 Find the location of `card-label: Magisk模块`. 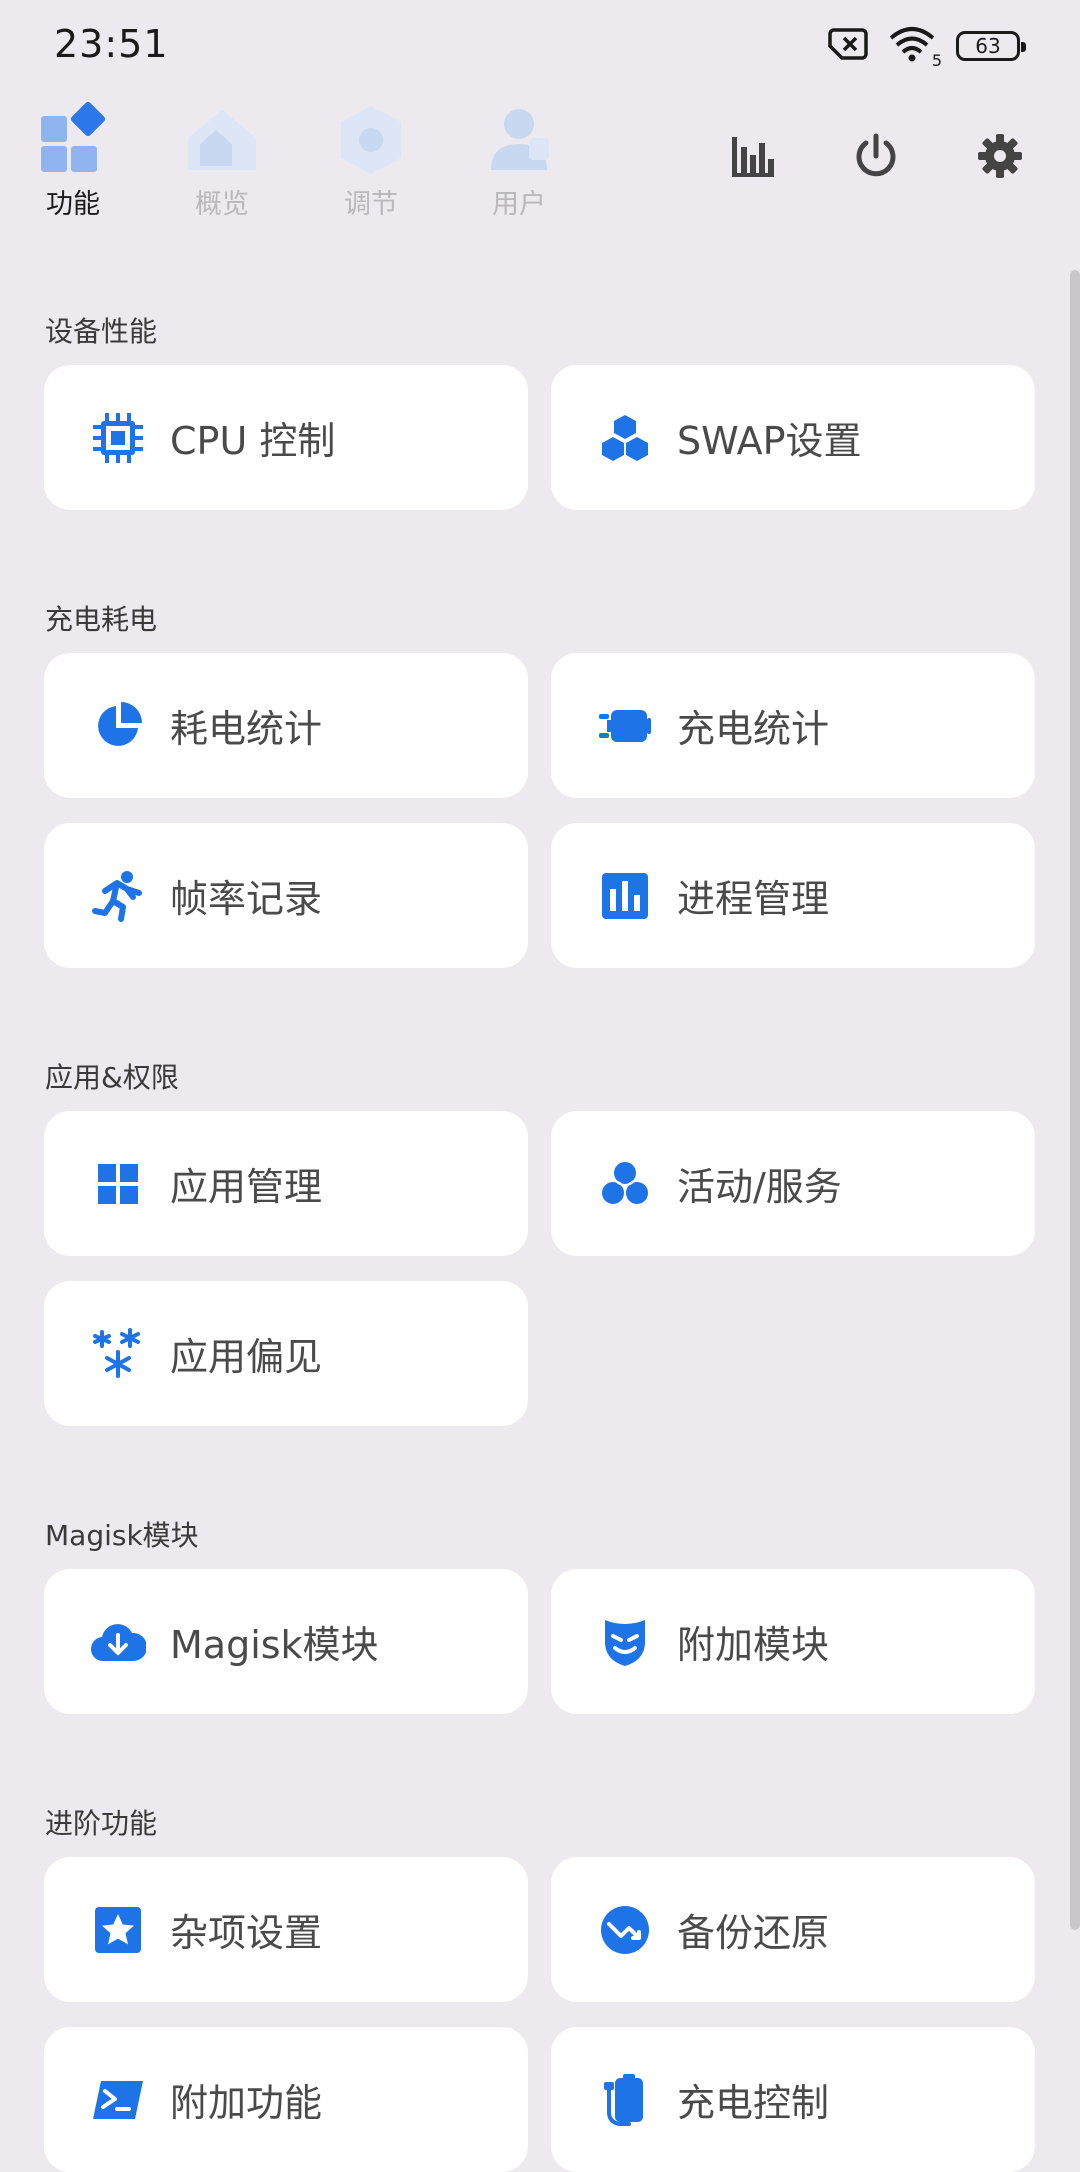

card-label: Magisk模块 is located at coordinates (274, 1645).